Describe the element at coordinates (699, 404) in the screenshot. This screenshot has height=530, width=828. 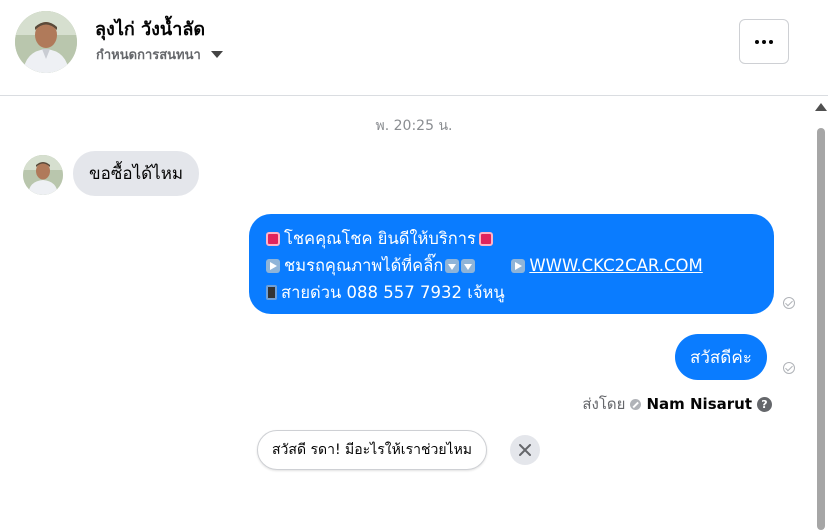
I see `sender-name: Nam Nisarut` at that location.